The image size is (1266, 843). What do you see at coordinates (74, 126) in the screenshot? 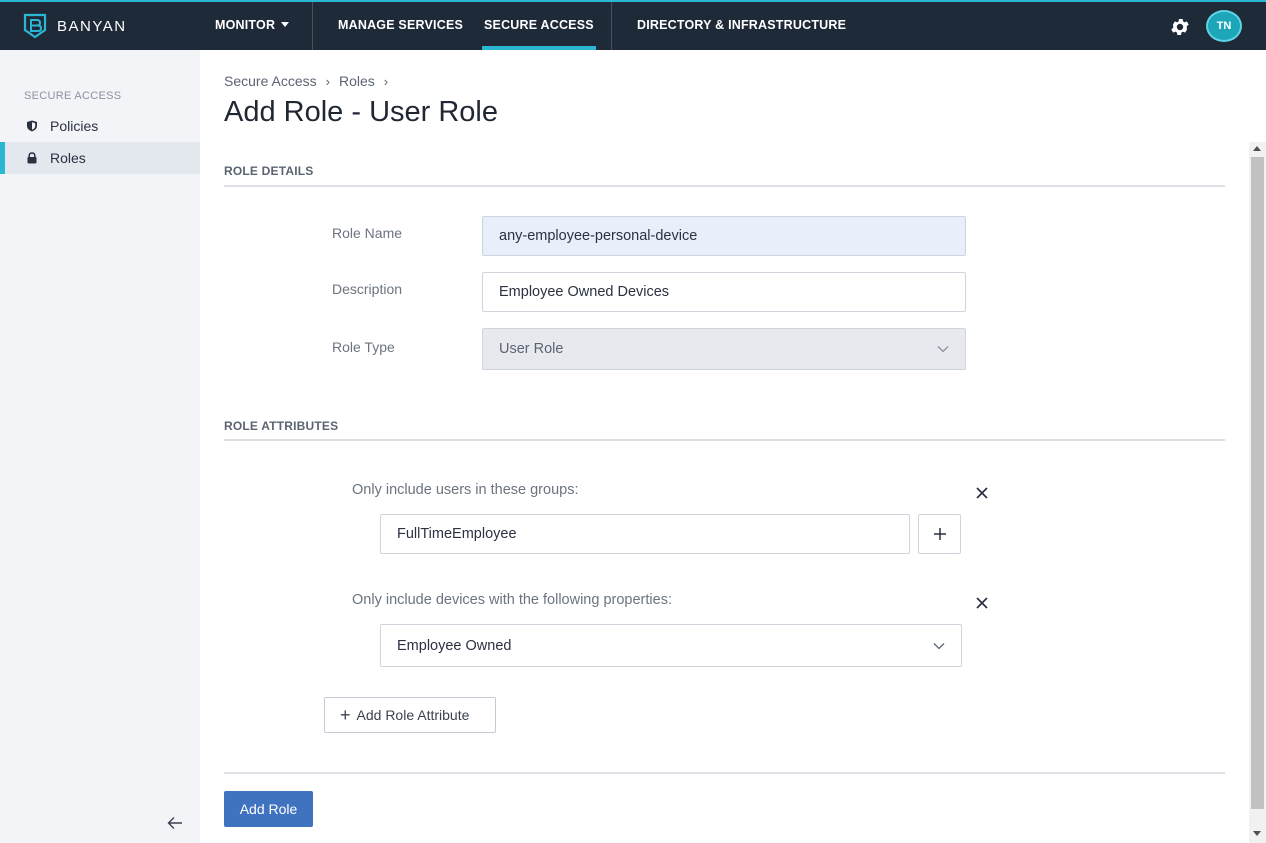
I see `sidebar-item-label: Policies` at bounding box center [74, 126].